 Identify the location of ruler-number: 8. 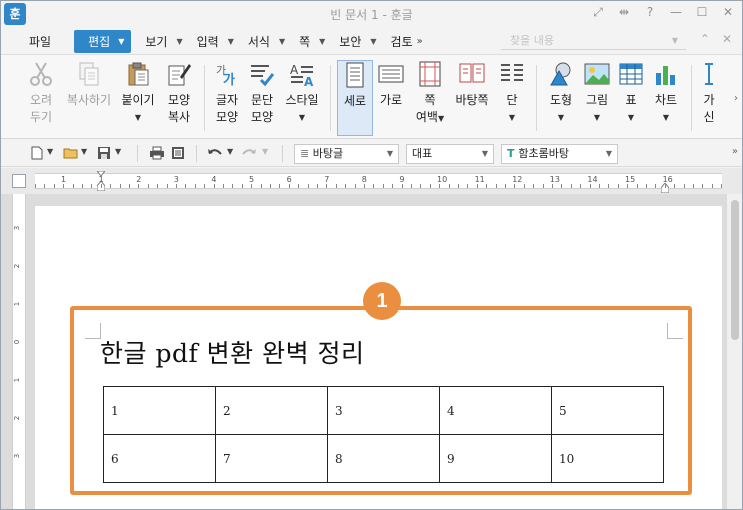
(364, 179).